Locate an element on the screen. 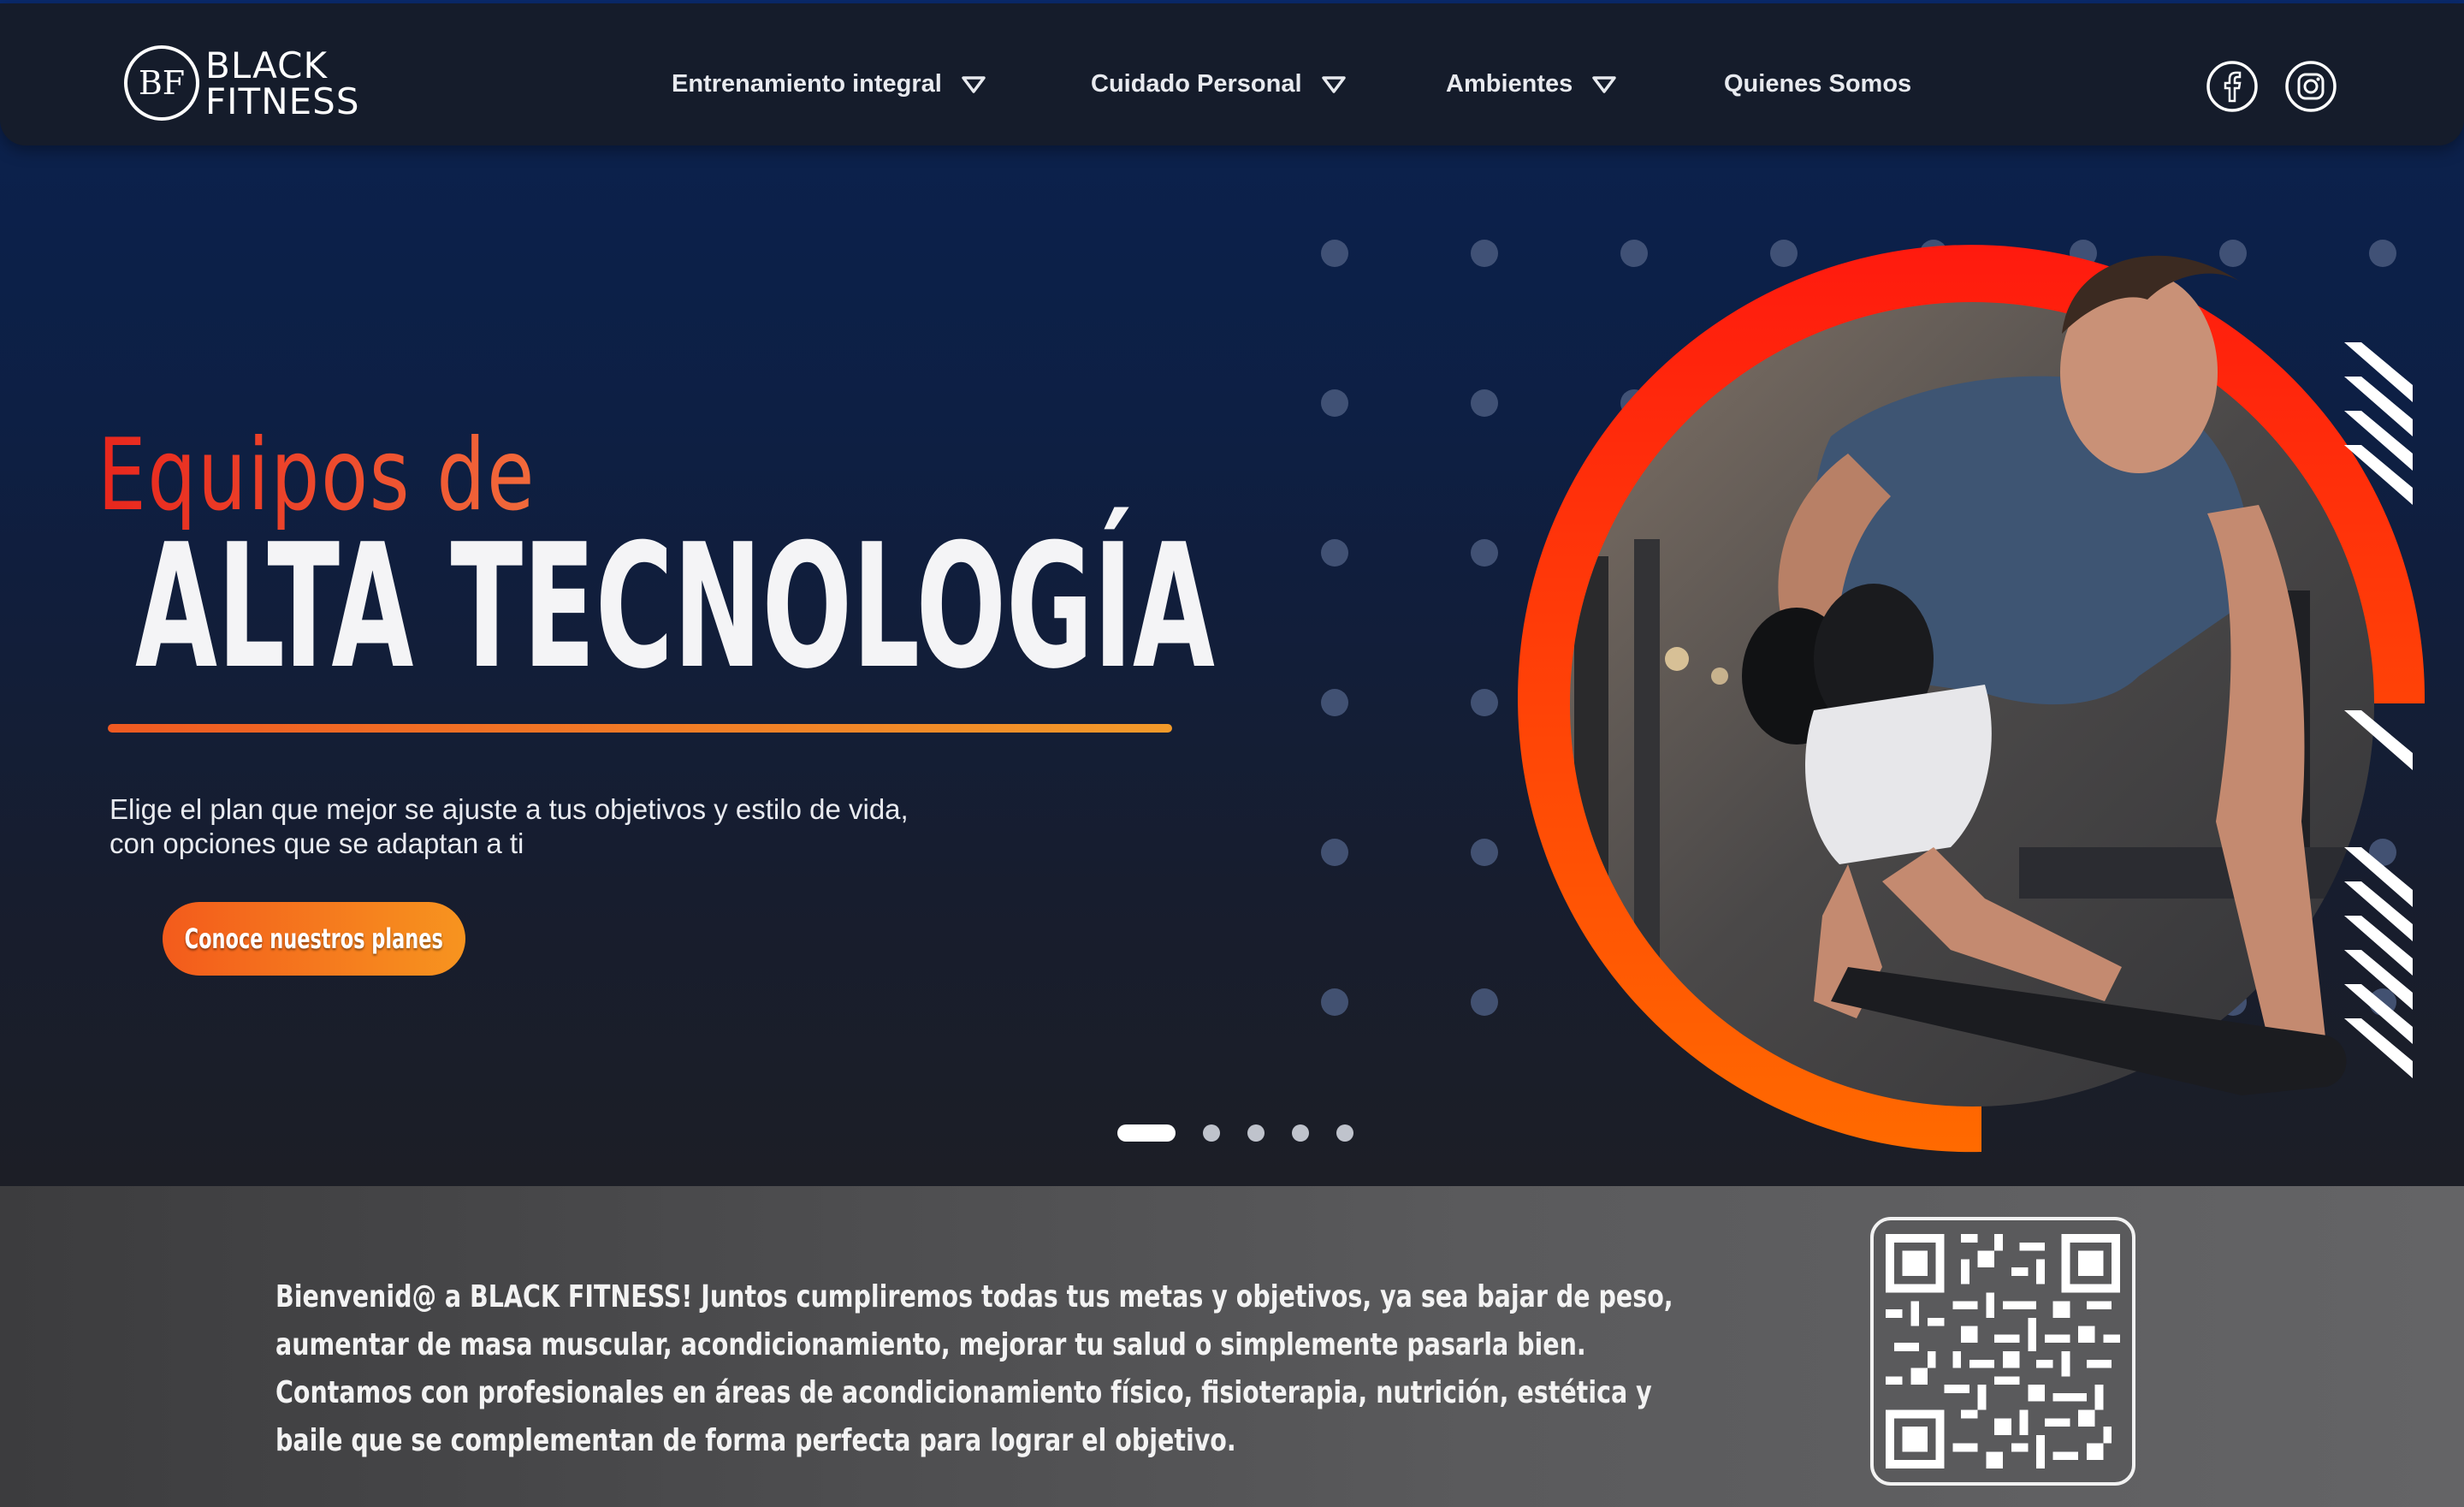 The image size is (2464, 1507). qr-code-icon is located at coordinates (2003, 1351).